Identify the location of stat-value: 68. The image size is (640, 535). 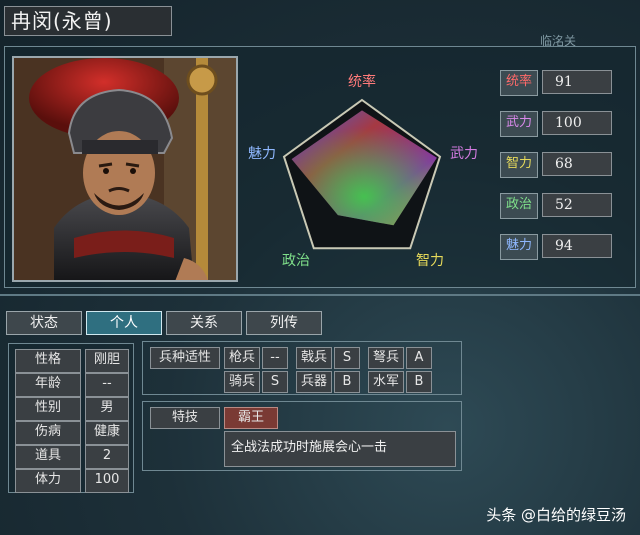
(577, 164).